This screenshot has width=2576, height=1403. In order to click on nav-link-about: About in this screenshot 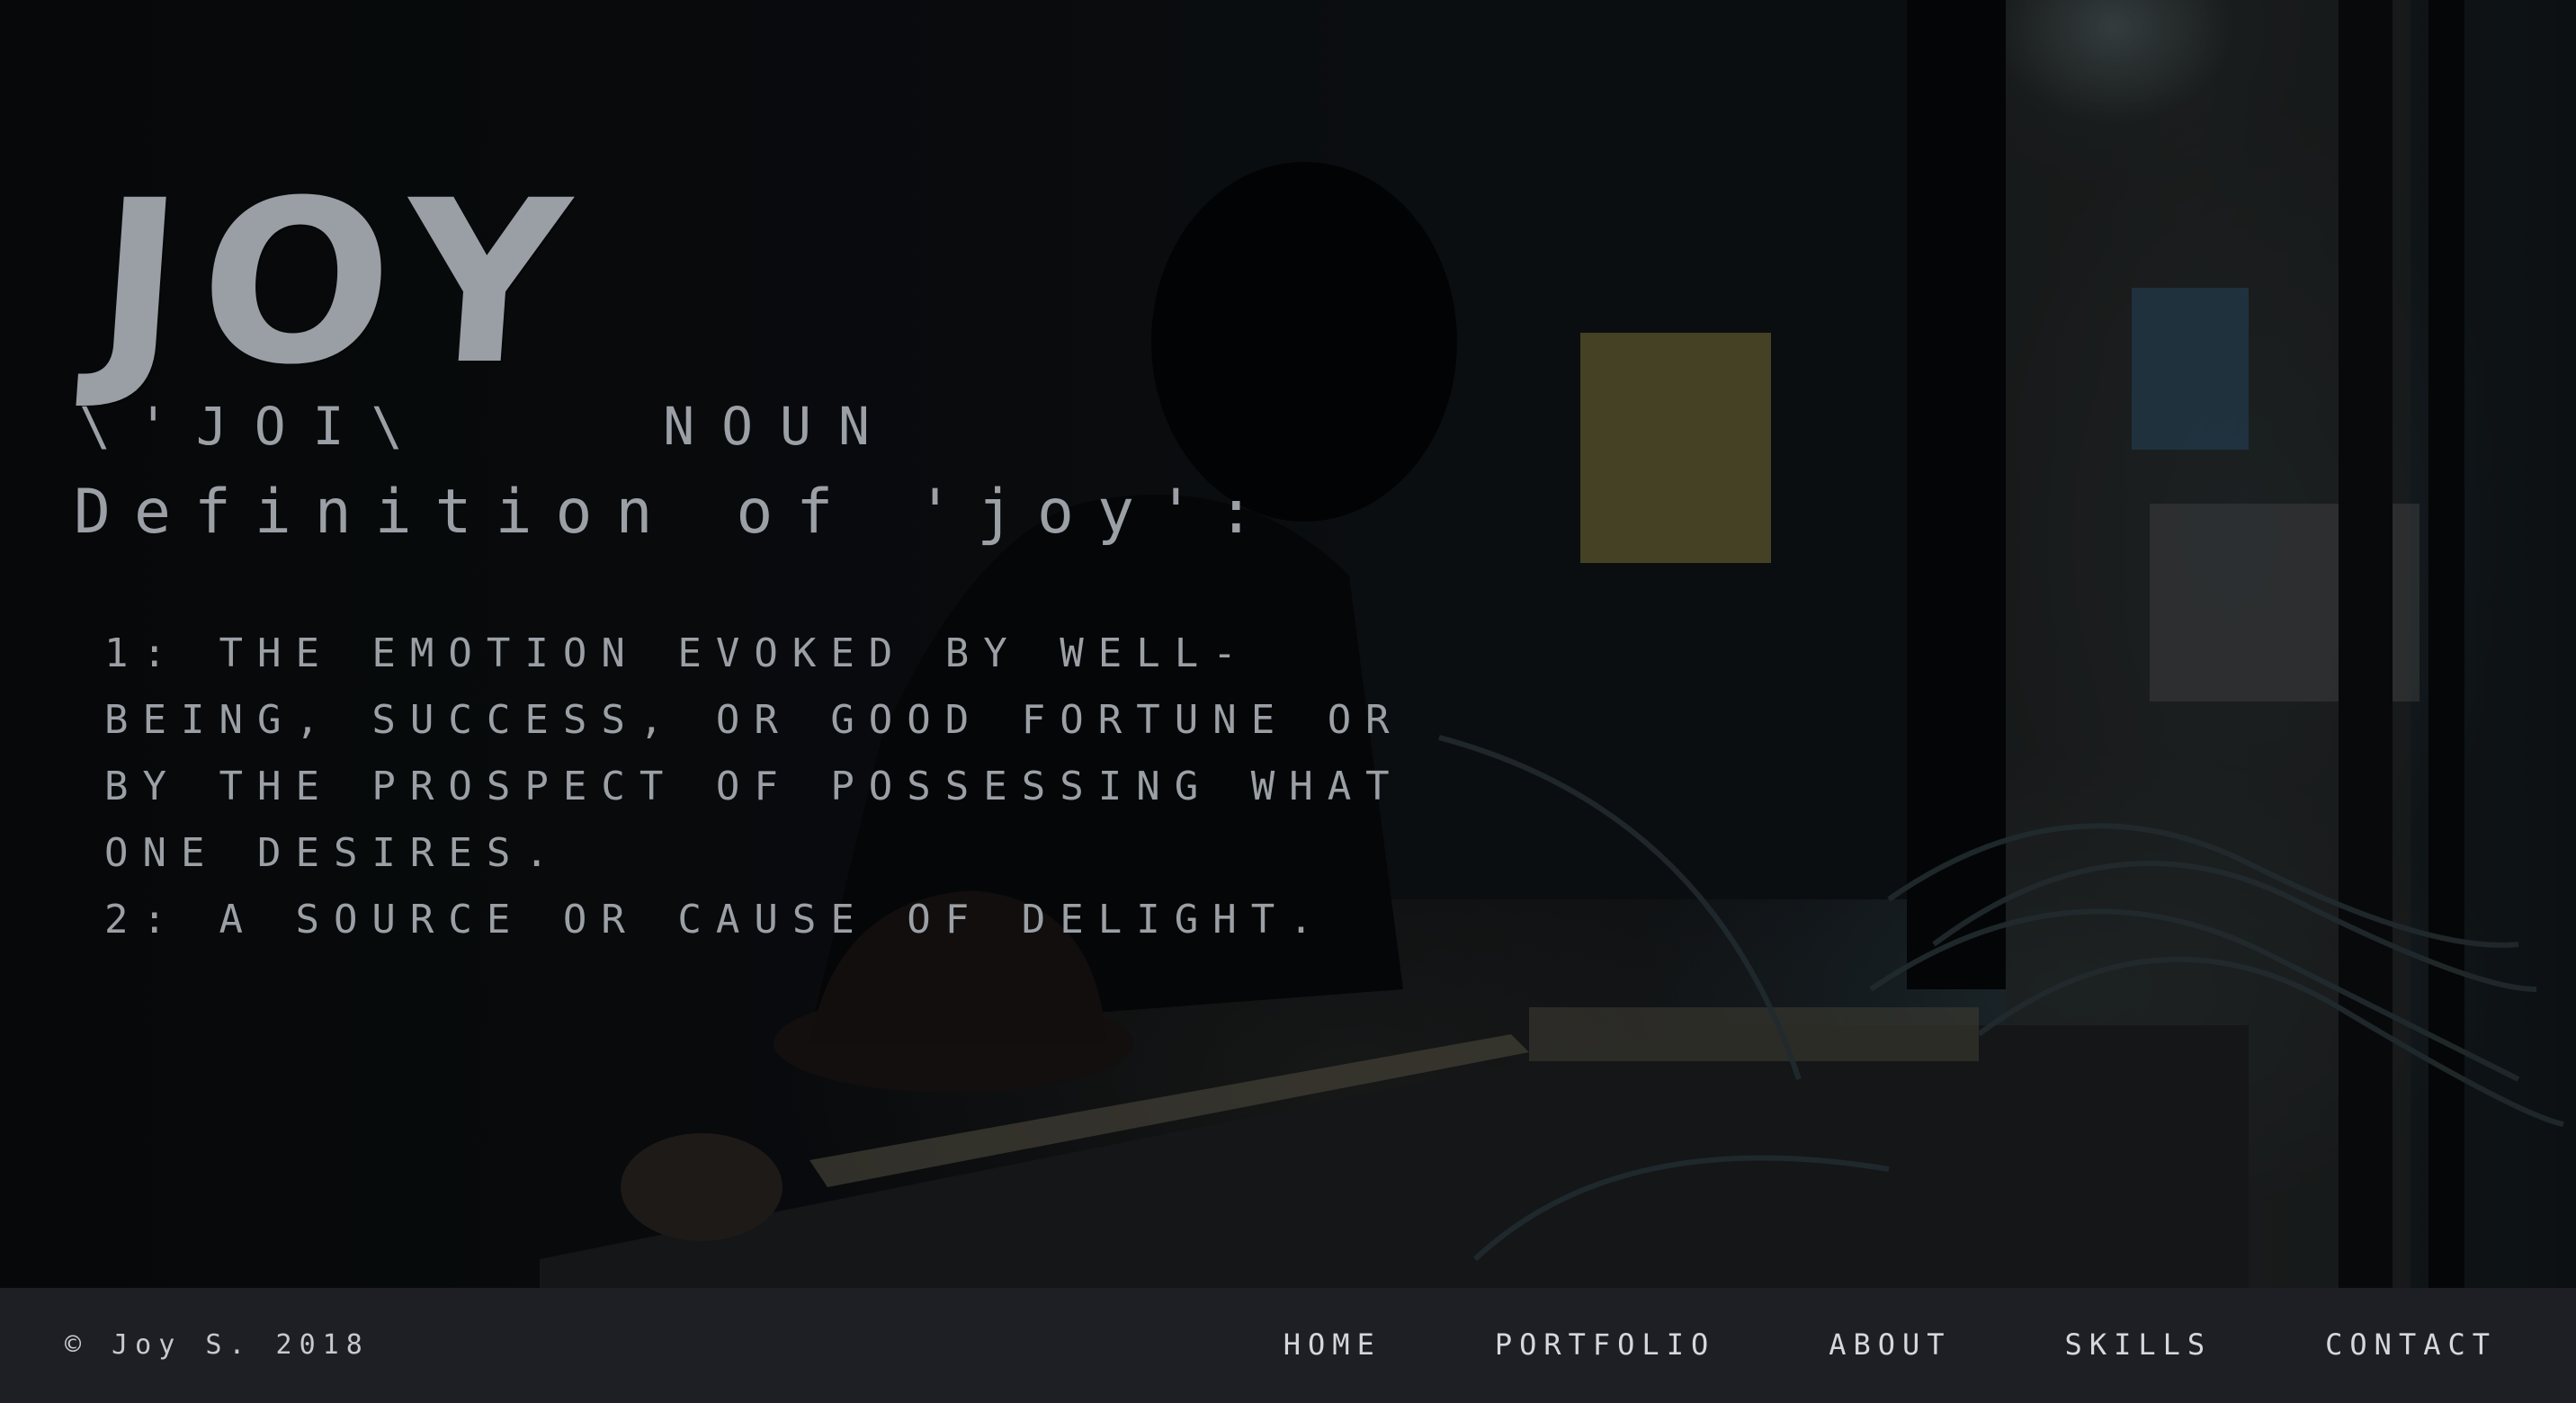, I will do `click(1890, 1345)`.